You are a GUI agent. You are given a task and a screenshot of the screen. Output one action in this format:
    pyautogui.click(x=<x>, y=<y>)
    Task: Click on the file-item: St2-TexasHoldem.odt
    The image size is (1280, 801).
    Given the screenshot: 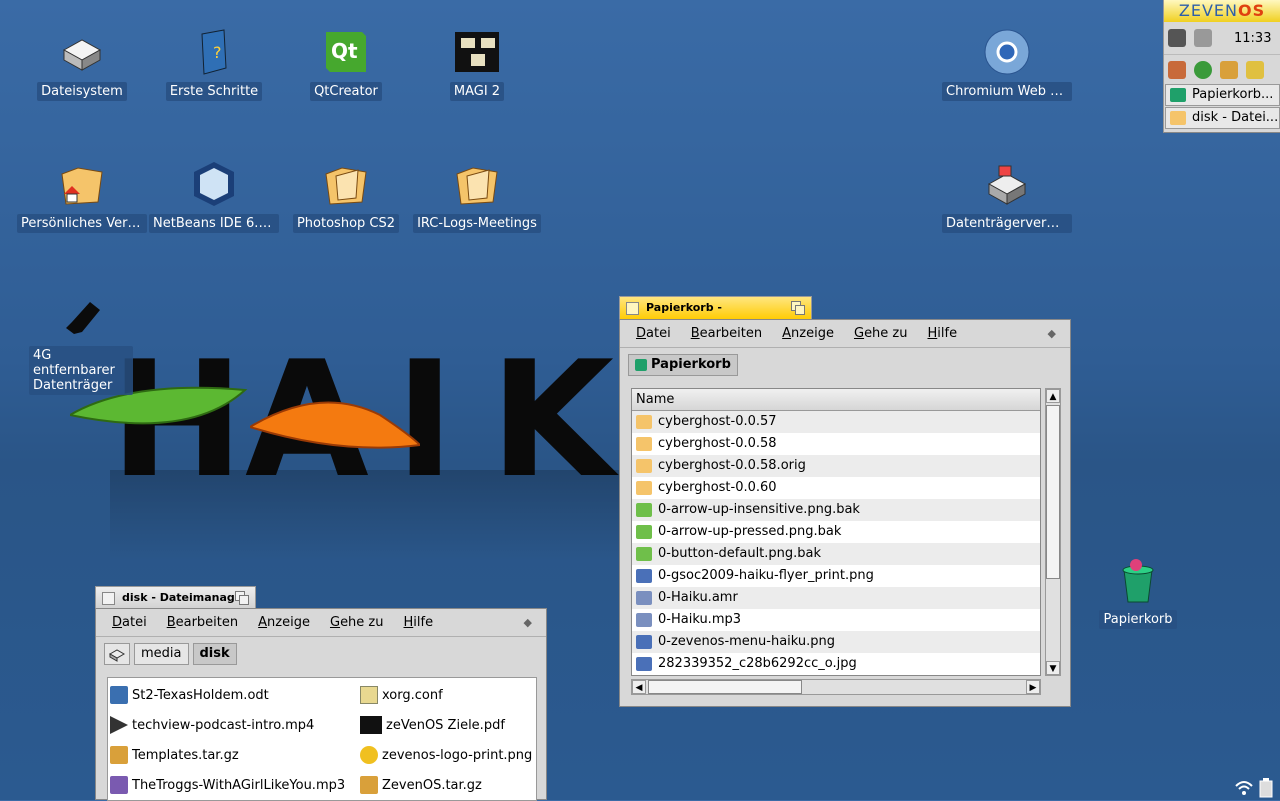 What is the action you would take?
    pyautogui.click(x=189, y=695)
    